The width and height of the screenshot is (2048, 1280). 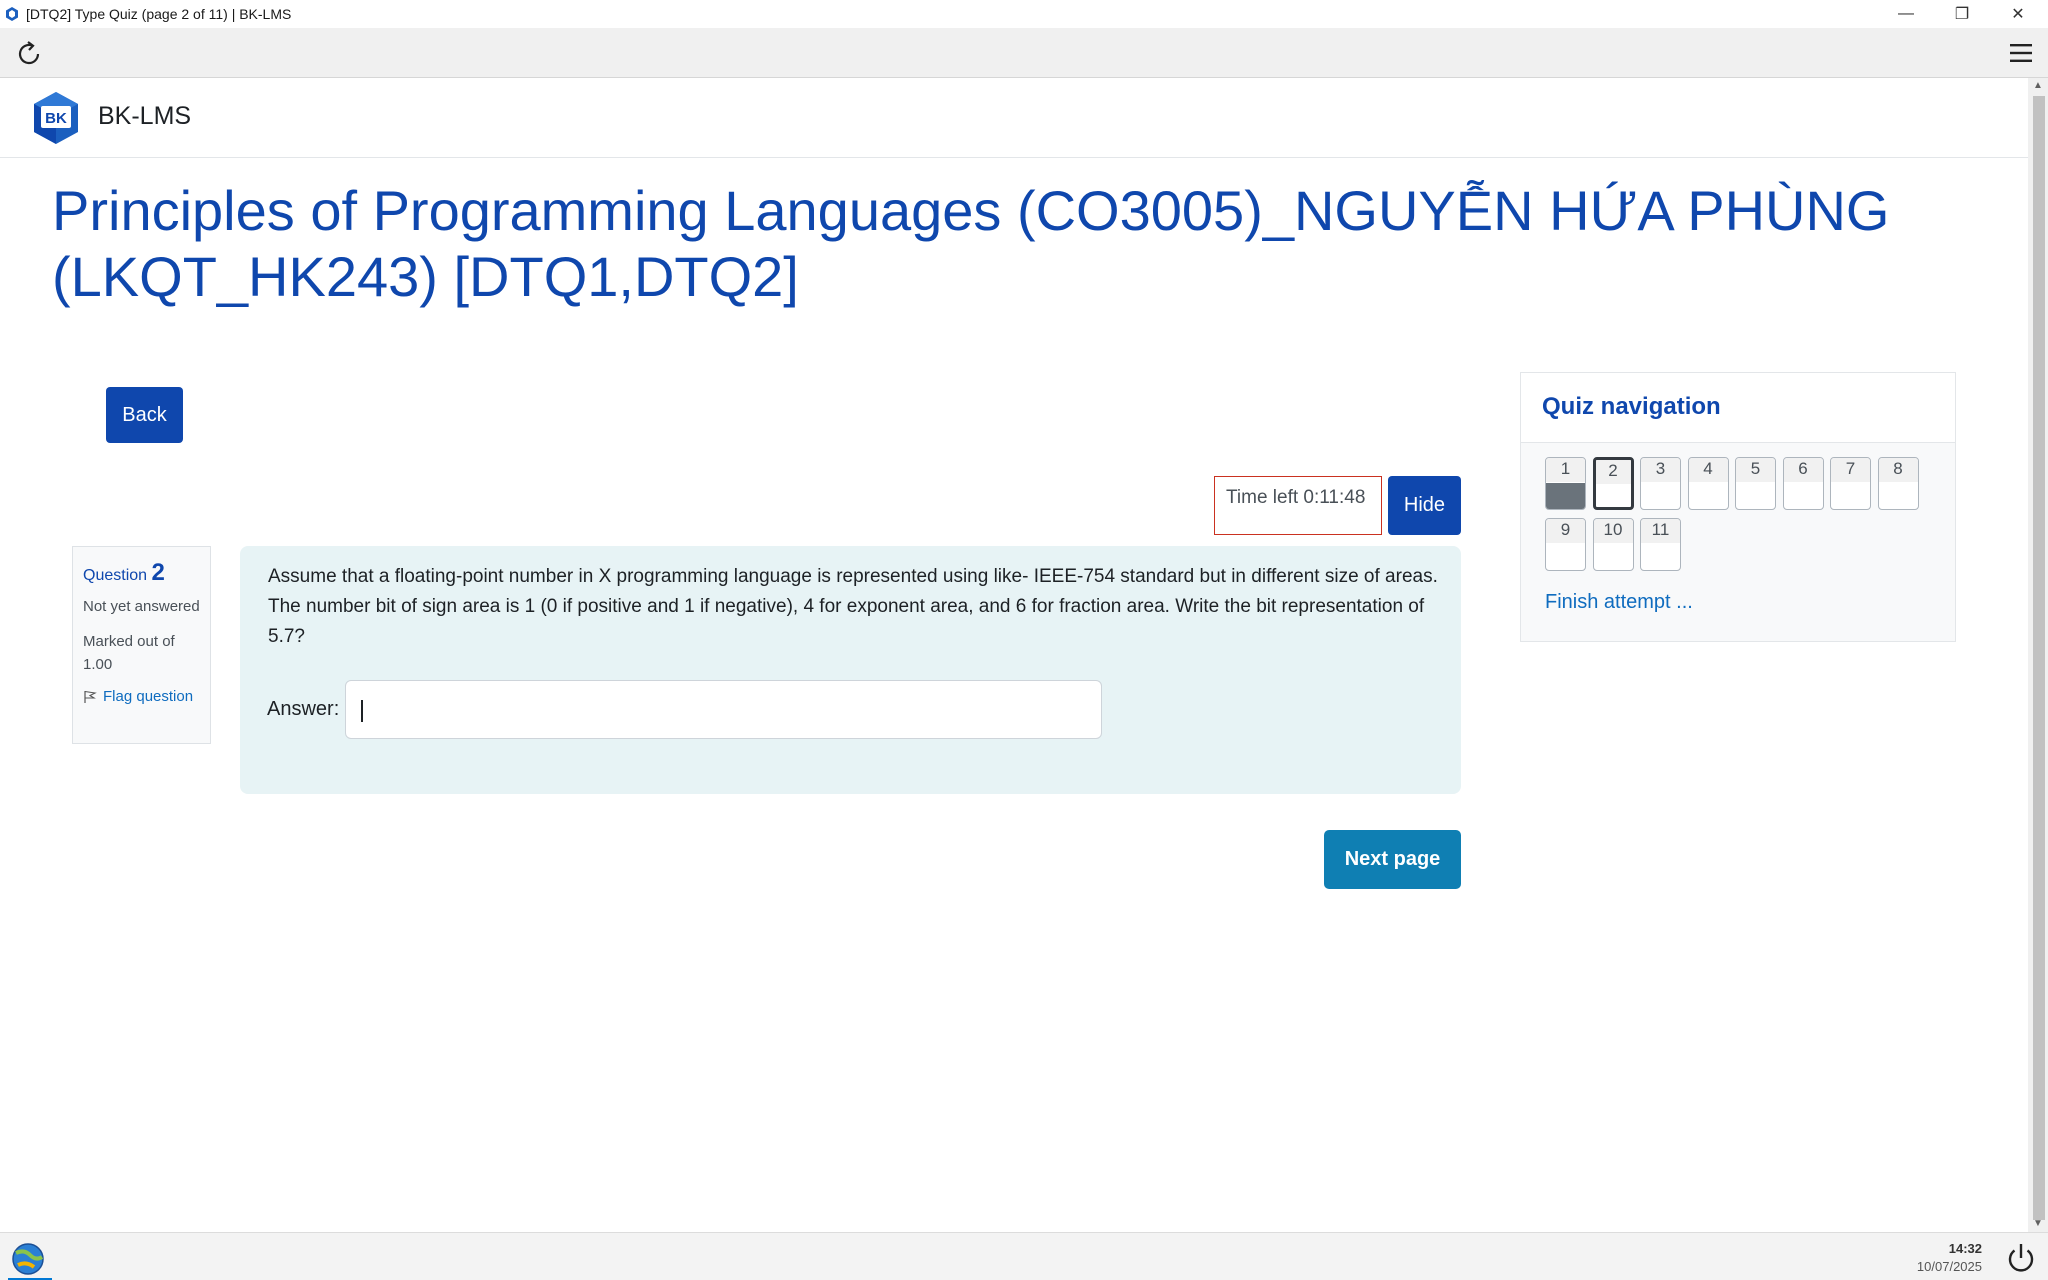 What do you see at coordinates (148, 696) in the screenshot?
I see `flag-question-label: Flag question` at bounding box center [148, 696].